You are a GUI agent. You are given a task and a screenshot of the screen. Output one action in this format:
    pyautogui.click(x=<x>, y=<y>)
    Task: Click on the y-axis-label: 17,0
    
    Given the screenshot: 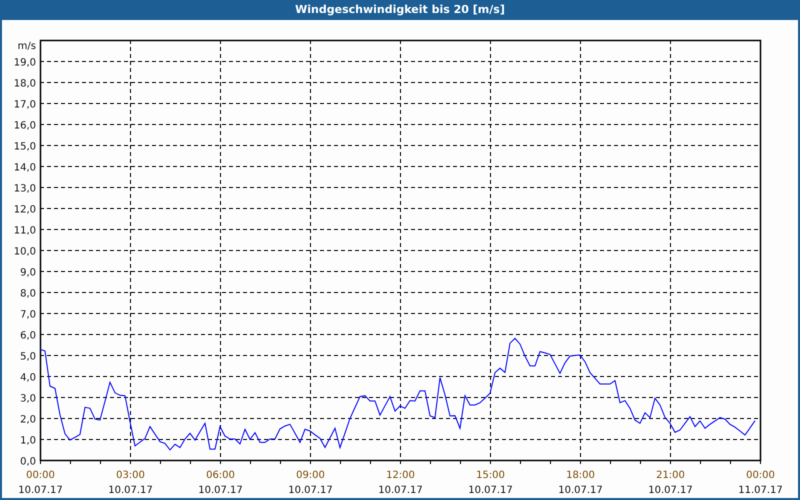 What is the action you would take?
    pyautogui.click(x=25, y=105)
    